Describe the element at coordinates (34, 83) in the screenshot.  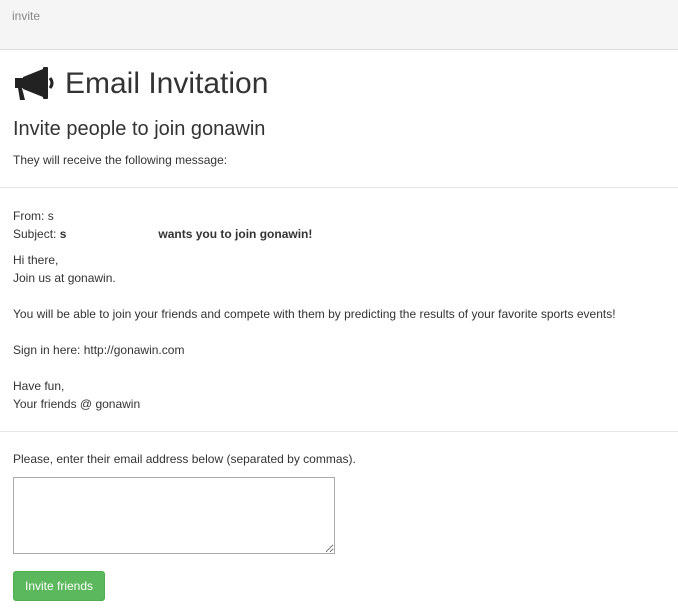
I see `megaphone-icon` at that location.